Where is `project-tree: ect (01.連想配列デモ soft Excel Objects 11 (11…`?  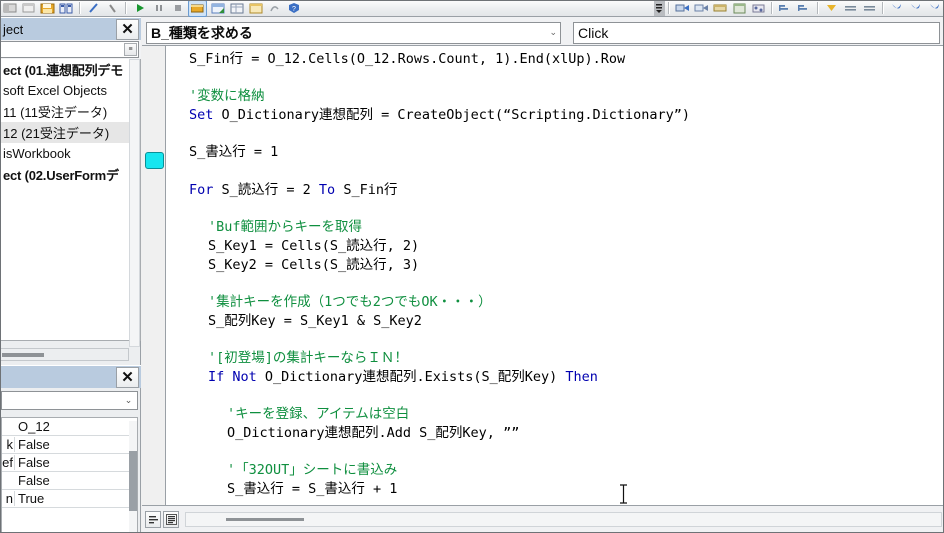
project-tree: ect (01.連想配列デモ soft Excel Objects 11 (11… is located at coordinates (70, 200).